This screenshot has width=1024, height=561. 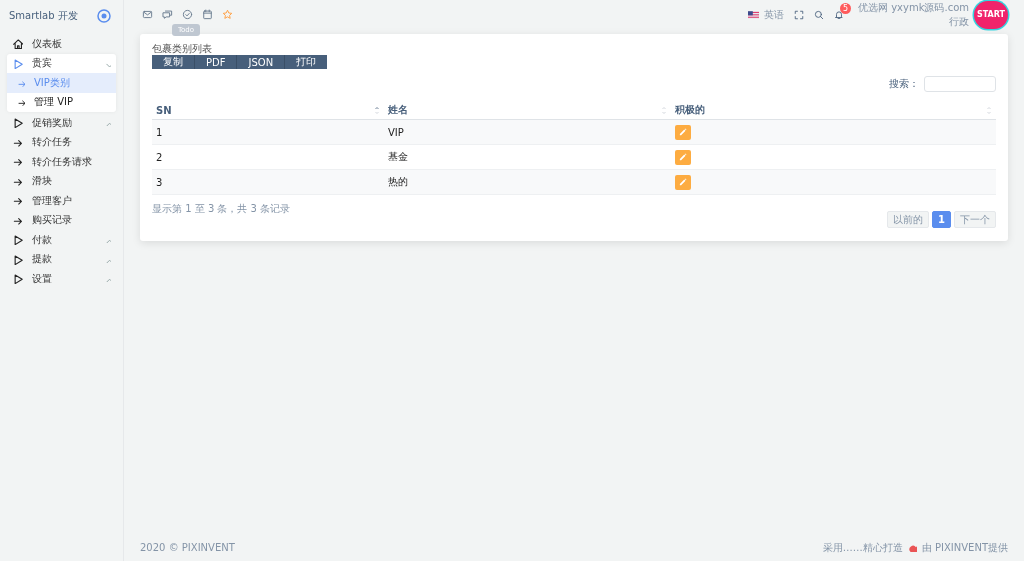 I want to click on search-label: 搜索：, so click(x=904, y=84).